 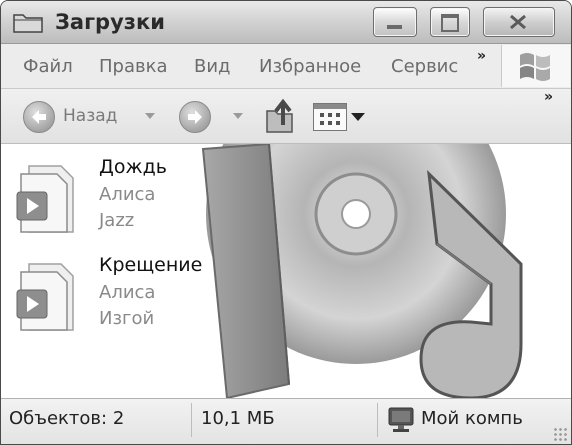 What do you see at coordinates (67, 418) in the screenshot?
I see `status-object-count: Объектов: 2` at bounding box center [67, 418].